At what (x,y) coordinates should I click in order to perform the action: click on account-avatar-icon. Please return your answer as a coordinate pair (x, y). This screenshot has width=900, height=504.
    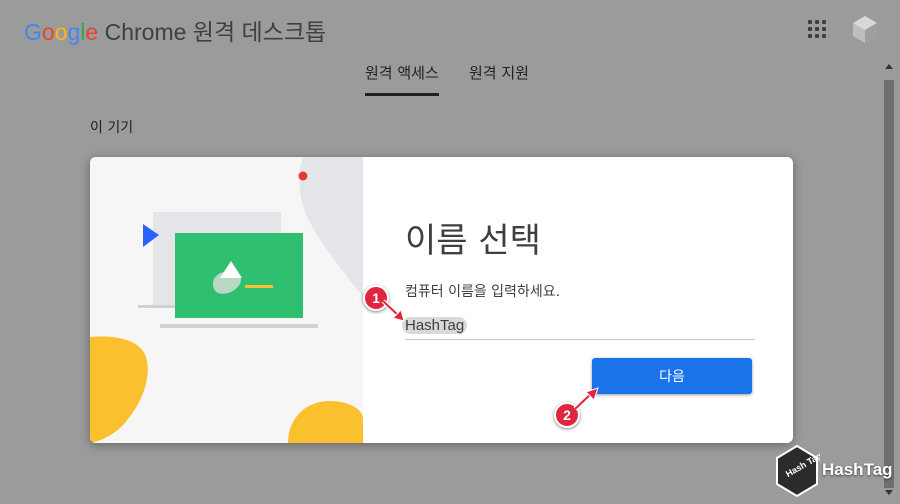
    Looking at the image, I should click on (865, 29).